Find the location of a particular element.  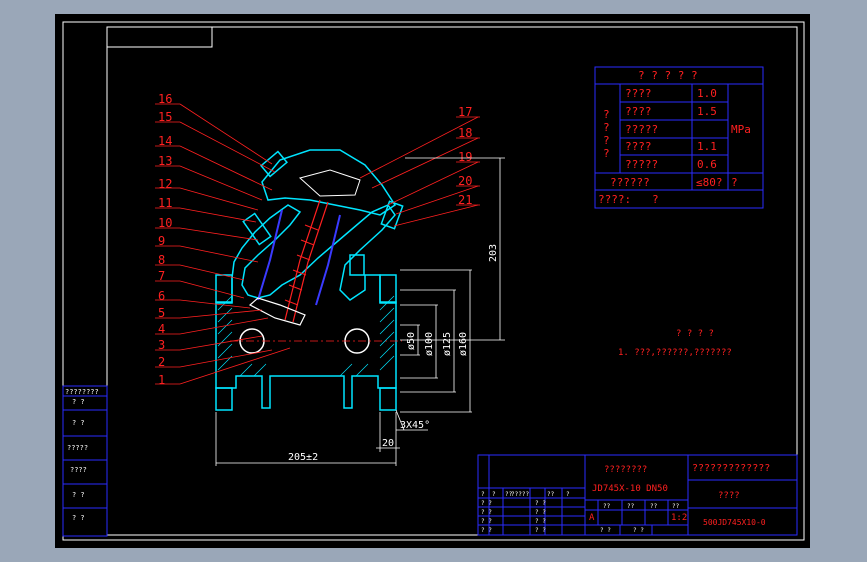

tb-head-2: ? is located at coordinates (494, 494).